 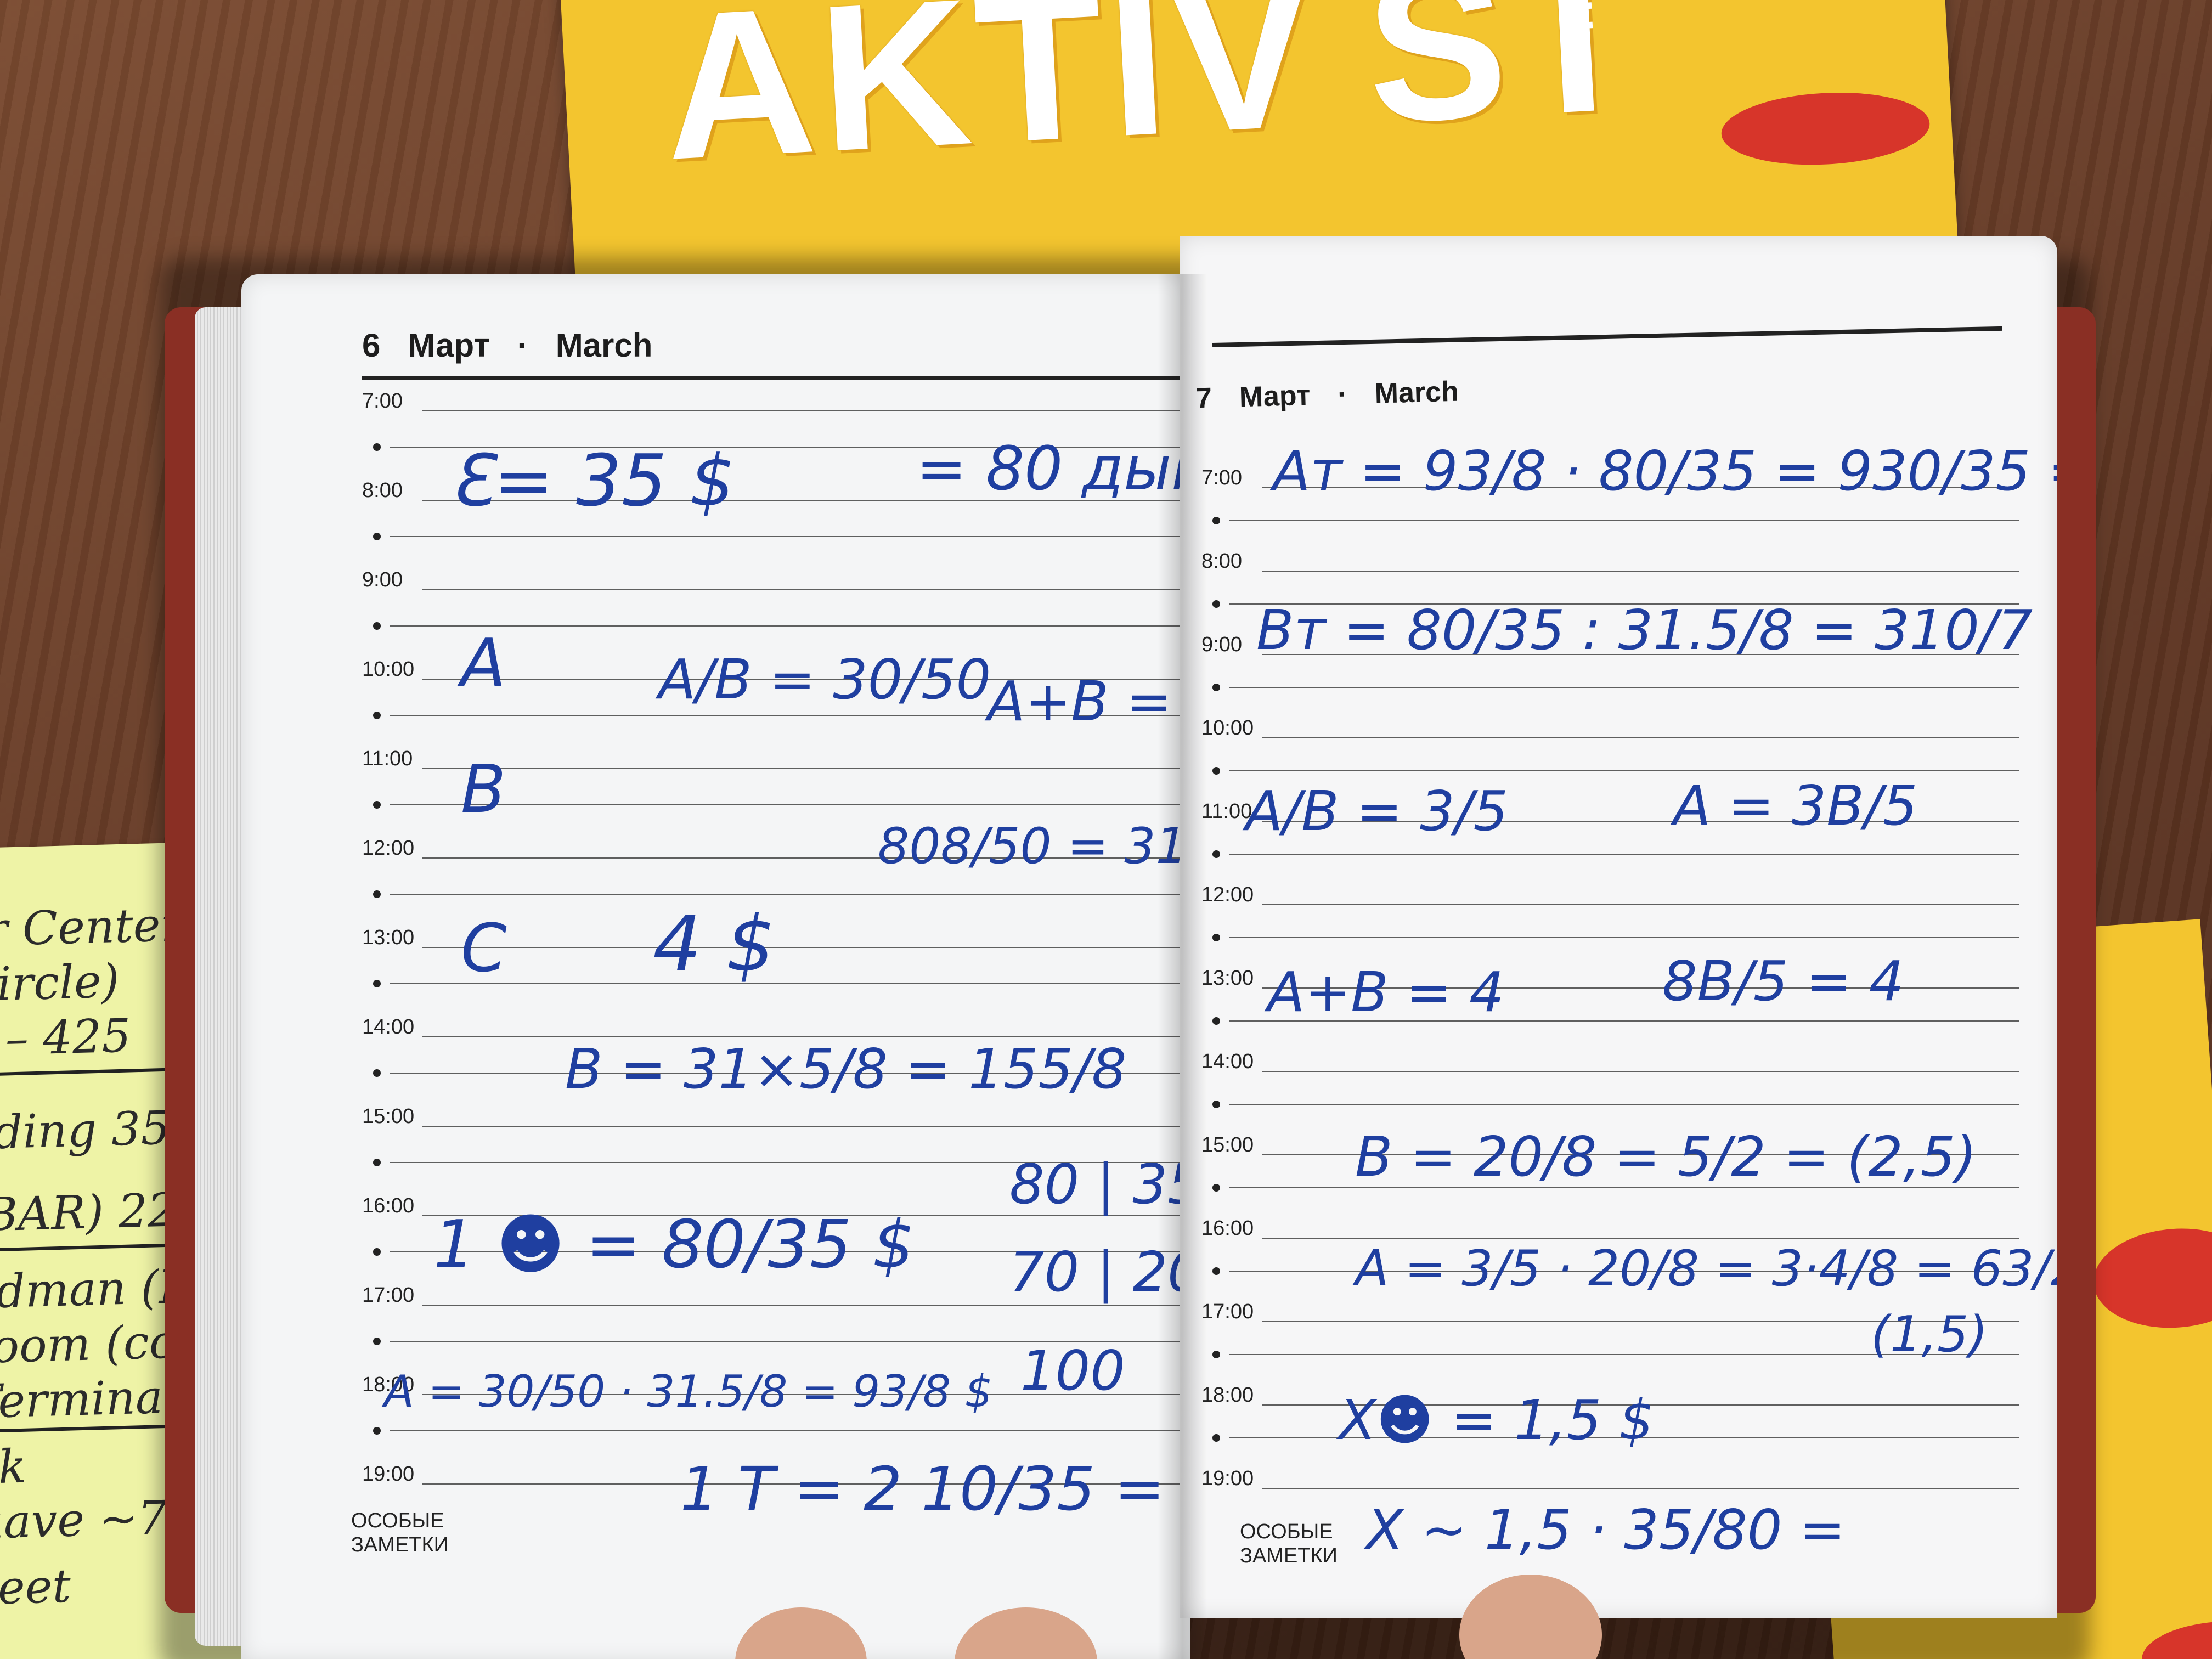 I want to click on header-rule, so click(x=776, y=378).